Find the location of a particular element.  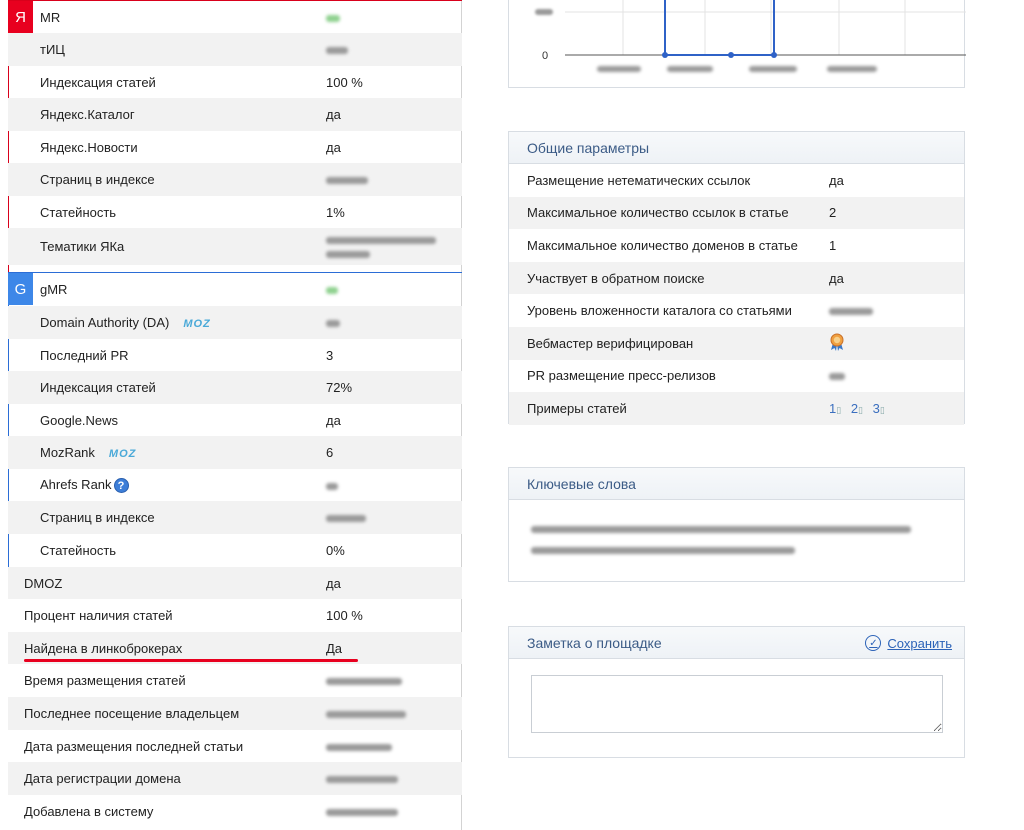

row-label: Время размещения статей is located at coordinates (105, 680).